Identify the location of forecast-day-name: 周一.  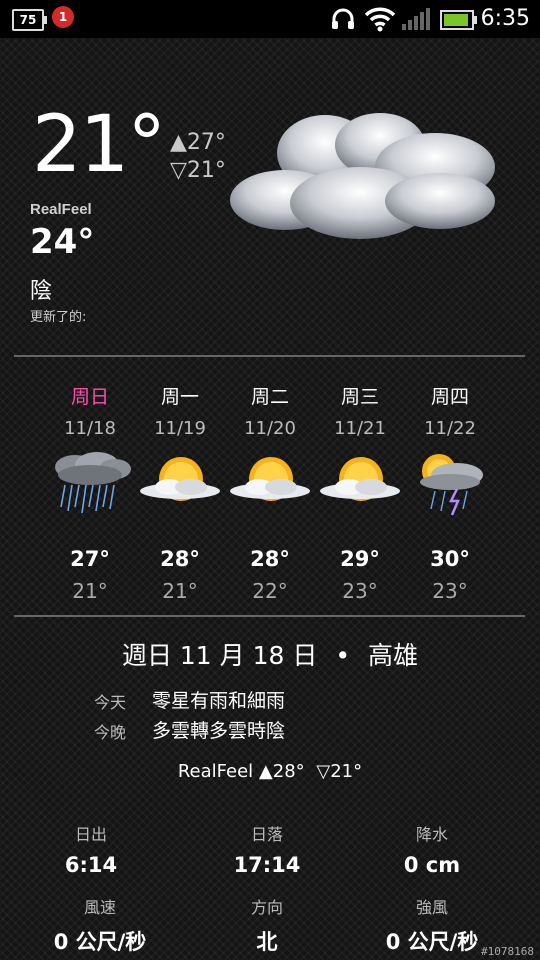
(179, 397).